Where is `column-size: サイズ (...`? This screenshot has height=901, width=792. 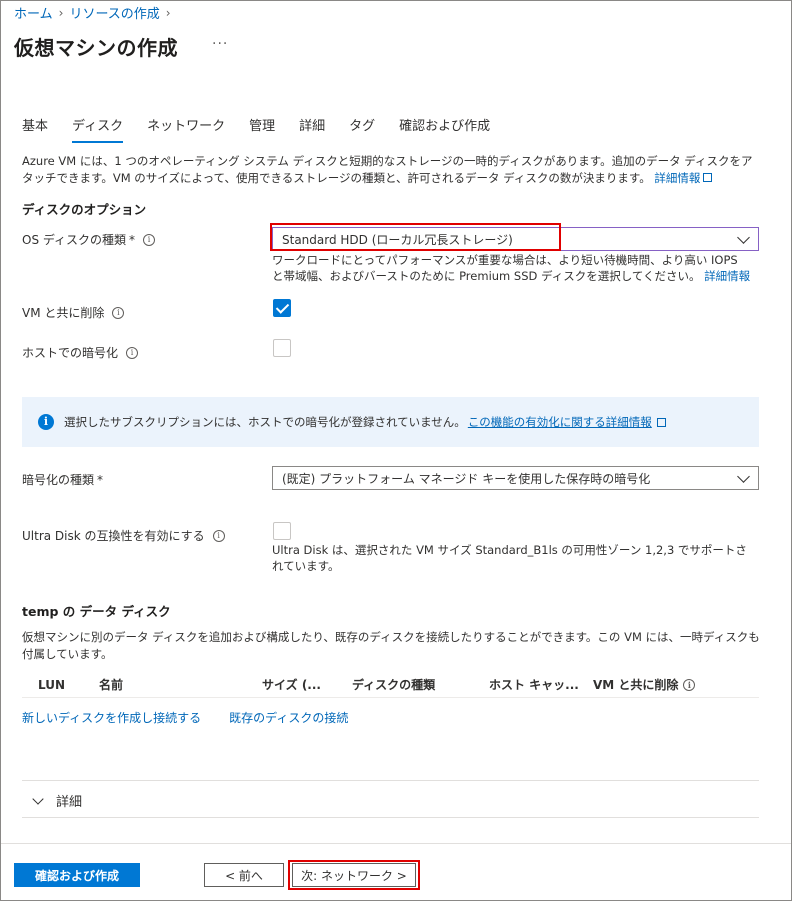
column-size: サイズ (... is located at coordinates (291, 684).